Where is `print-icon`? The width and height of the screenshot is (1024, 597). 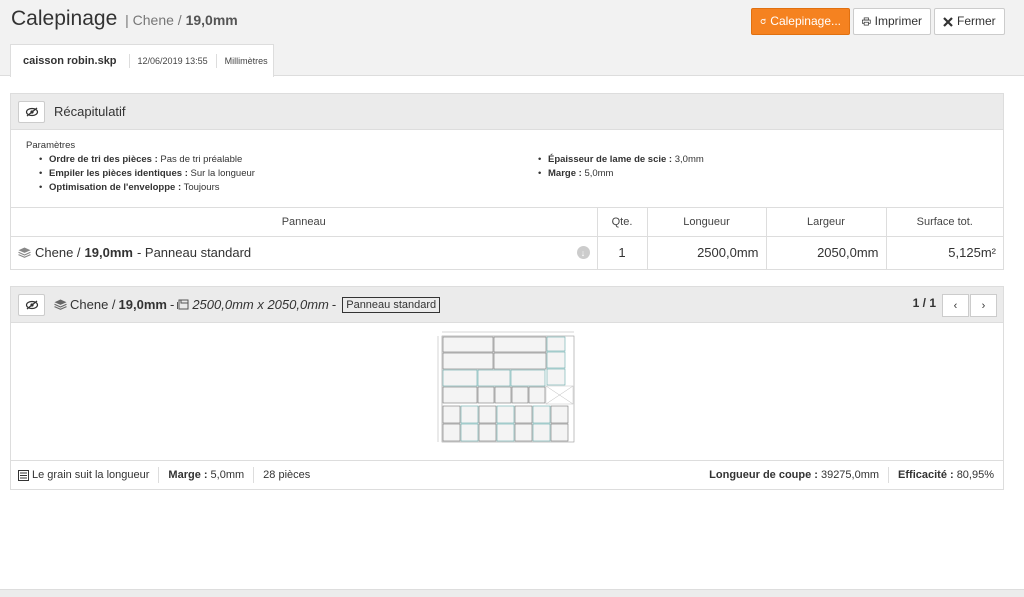
print-icon is located at coordinates (866, 21).